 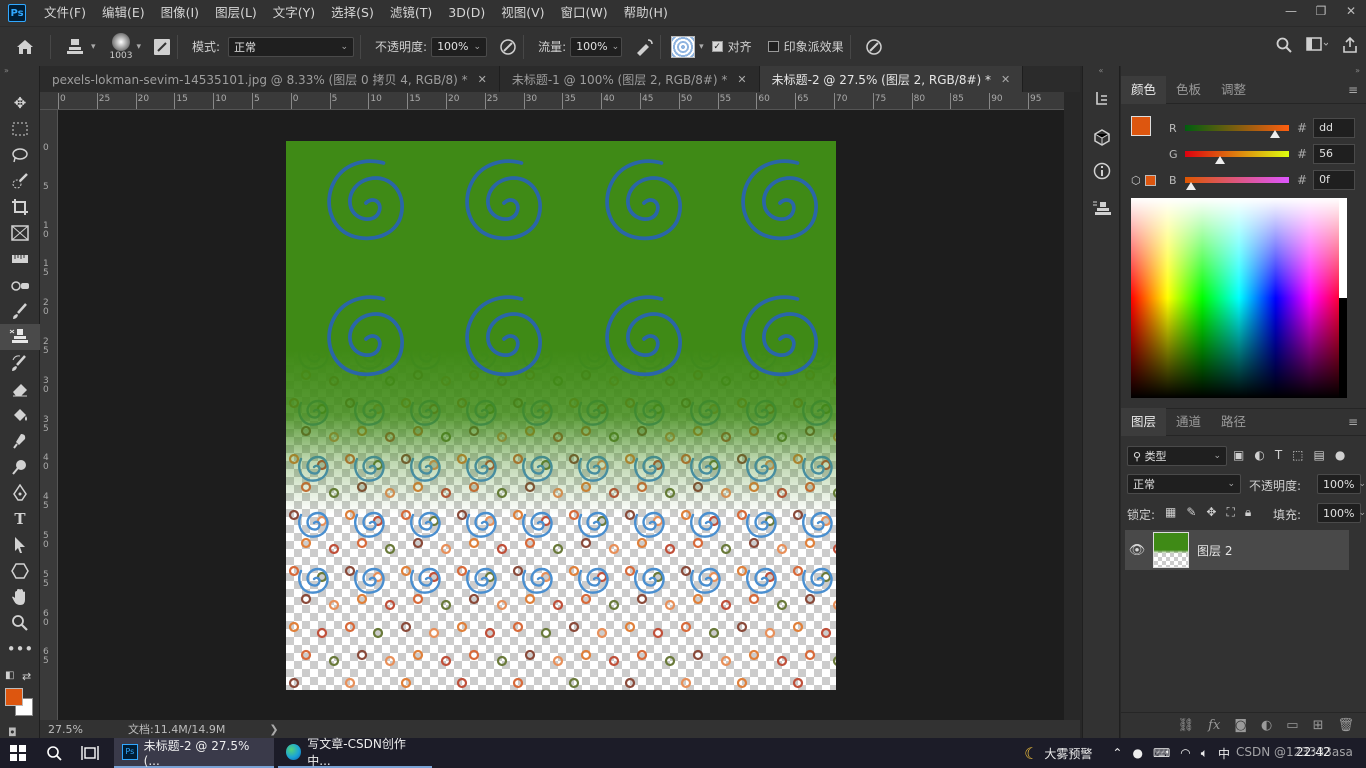 What do you see at coordinates (646, 13) in the screenshot?
I see `menu-help: 帮助(H)` at bounding box center [646, 13].